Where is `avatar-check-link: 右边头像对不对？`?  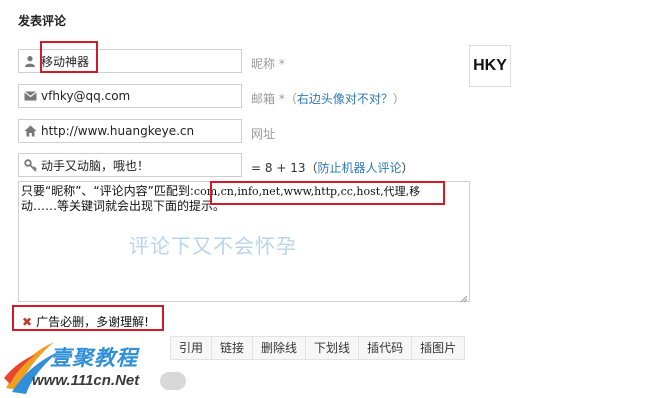
avatar-check-link: 右边头像对不对？ is located at coordinates (345, 99).